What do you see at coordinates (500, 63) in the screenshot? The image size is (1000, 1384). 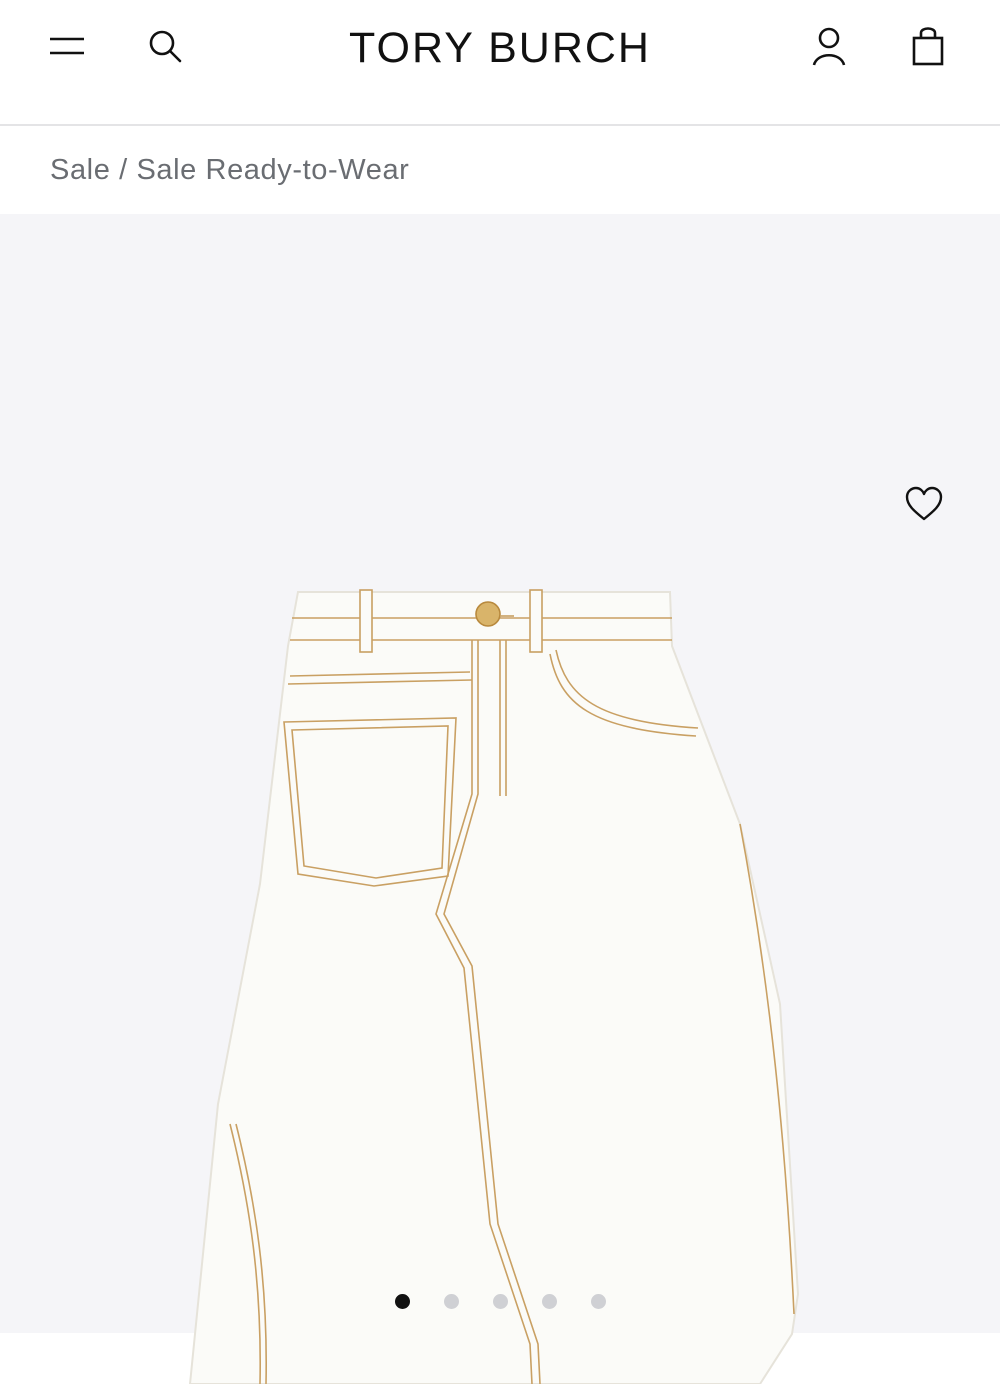 I see `site-header: TORY BURCH` at bounding box center [500, 63].